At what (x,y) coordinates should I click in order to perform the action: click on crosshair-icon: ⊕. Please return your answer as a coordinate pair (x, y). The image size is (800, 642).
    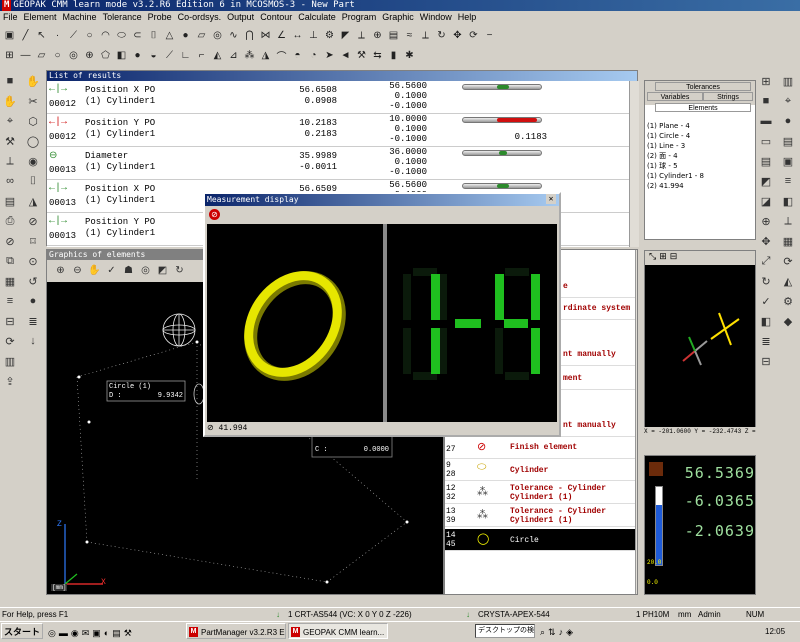
    Looking at the image, I should click on (89, 55).